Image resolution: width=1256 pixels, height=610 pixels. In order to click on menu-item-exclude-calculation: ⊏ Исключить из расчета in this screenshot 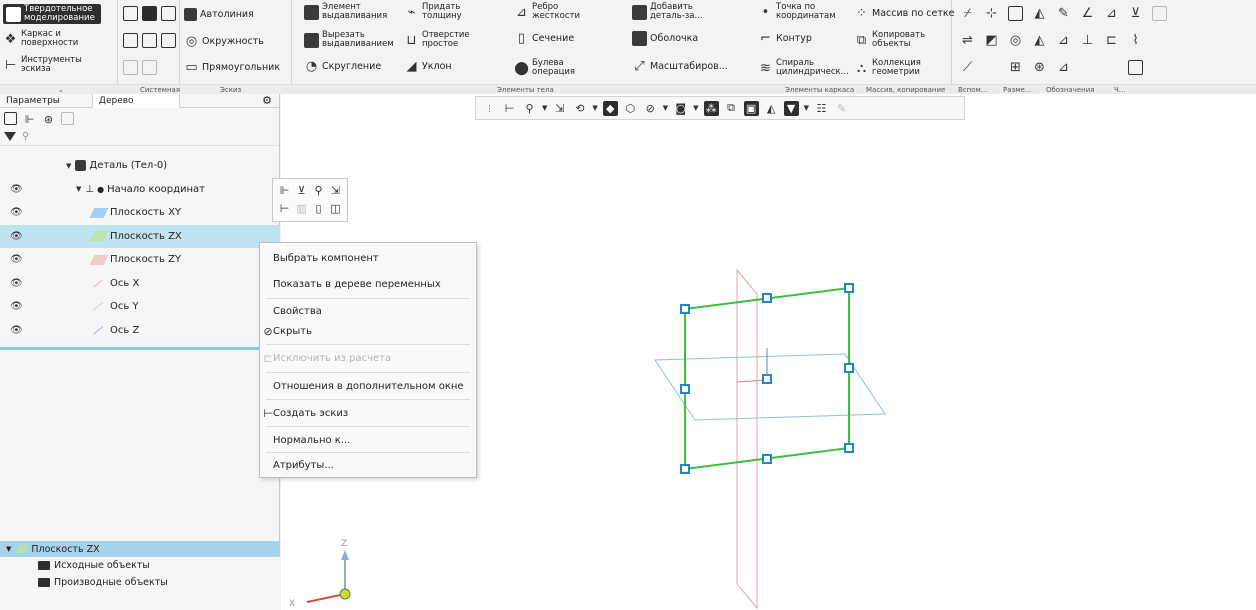, I will do `click(368, 358)`.